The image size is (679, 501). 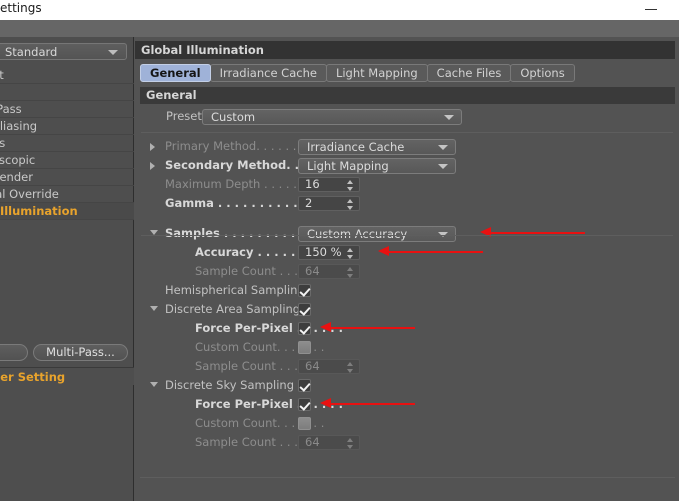 What do you see at coordinates (304, 385) in the screenshot?
I see `discrete-sky-sampling-checkbox` at bounding box center [304, 385].